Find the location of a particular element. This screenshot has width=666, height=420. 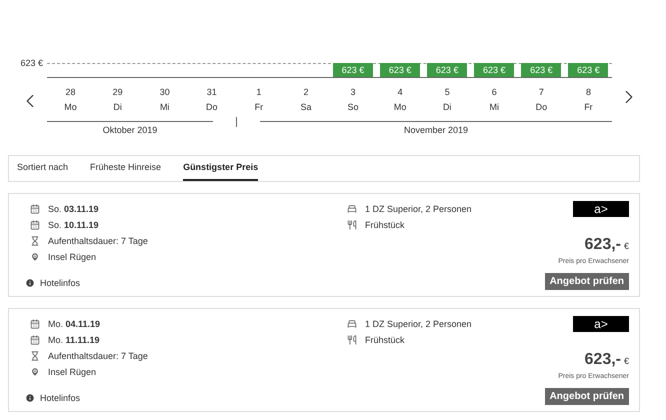

day-number: 3 is located at coordinates (353, 92).